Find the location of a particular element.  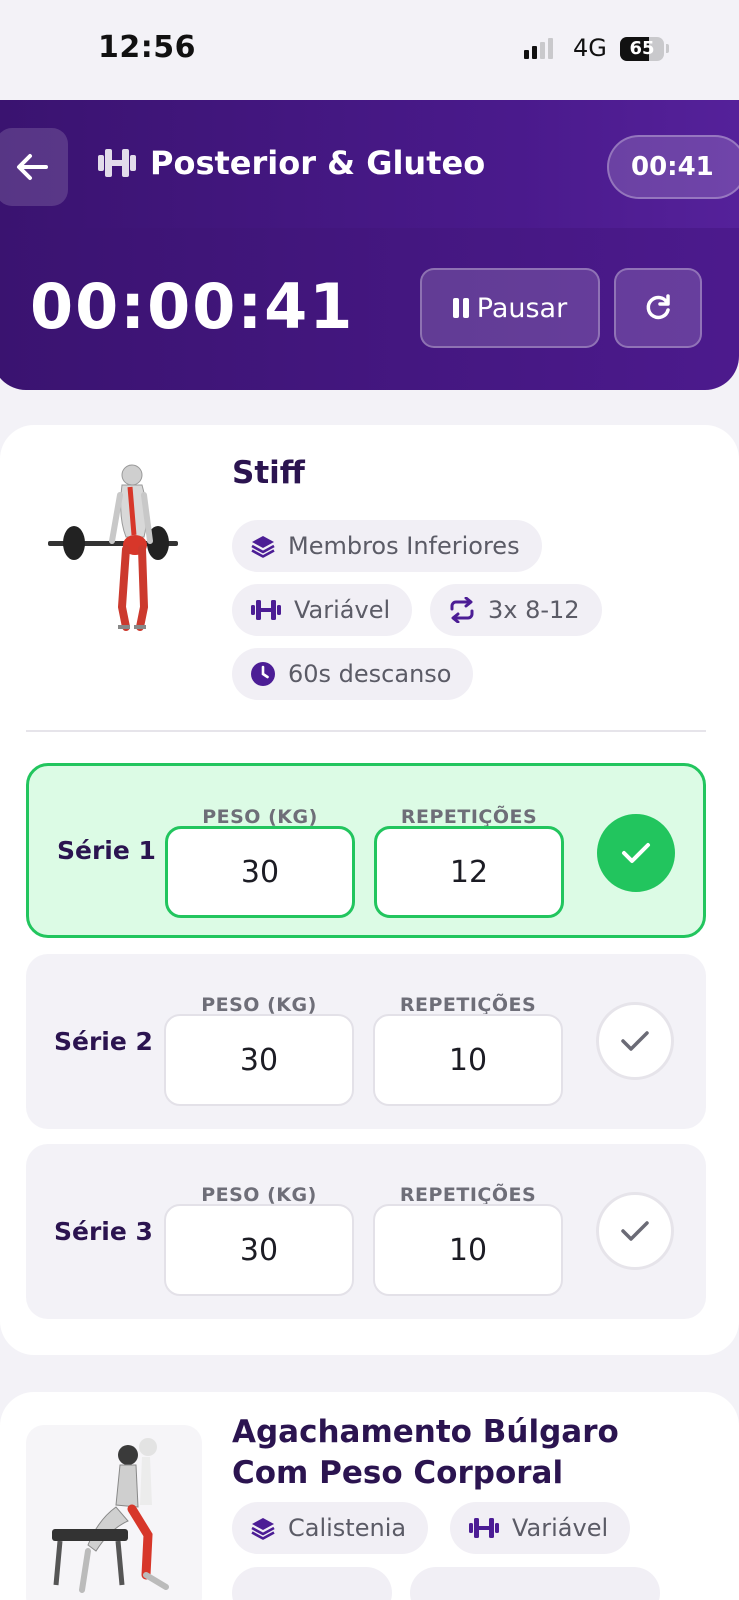

tag-label: 60s descanso is located at coordinates (370, 674).